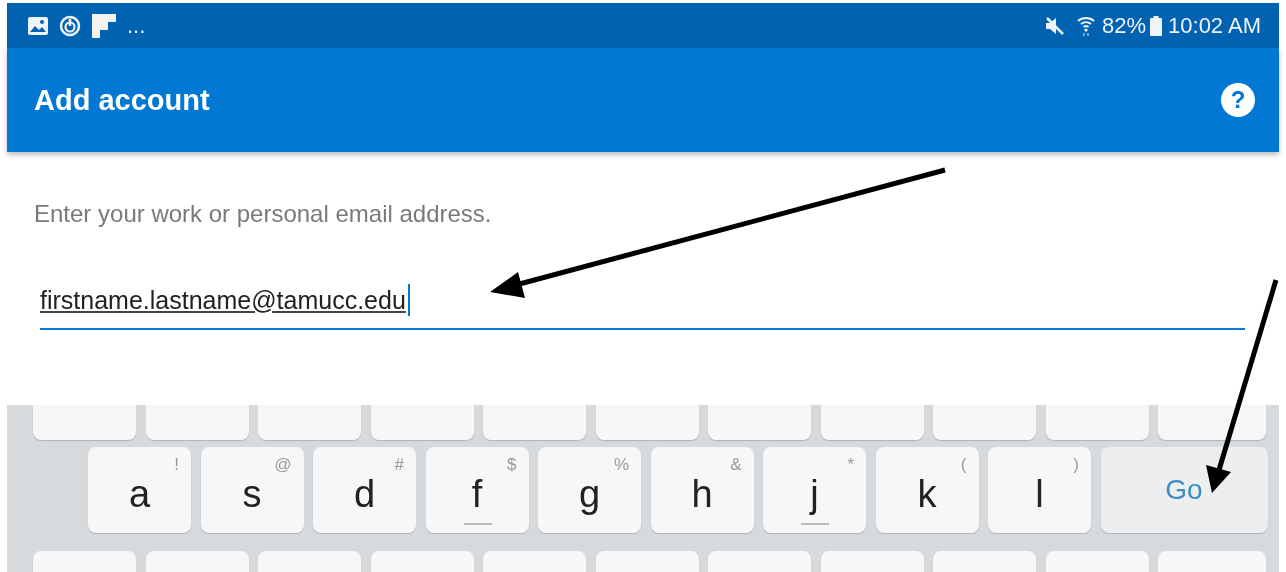 Image resolution: width=1286 pixels, height=572 pixels. Describe the element at coordinates (122, 100) in the screenshot. I see `screen-title: Add account` at that location.